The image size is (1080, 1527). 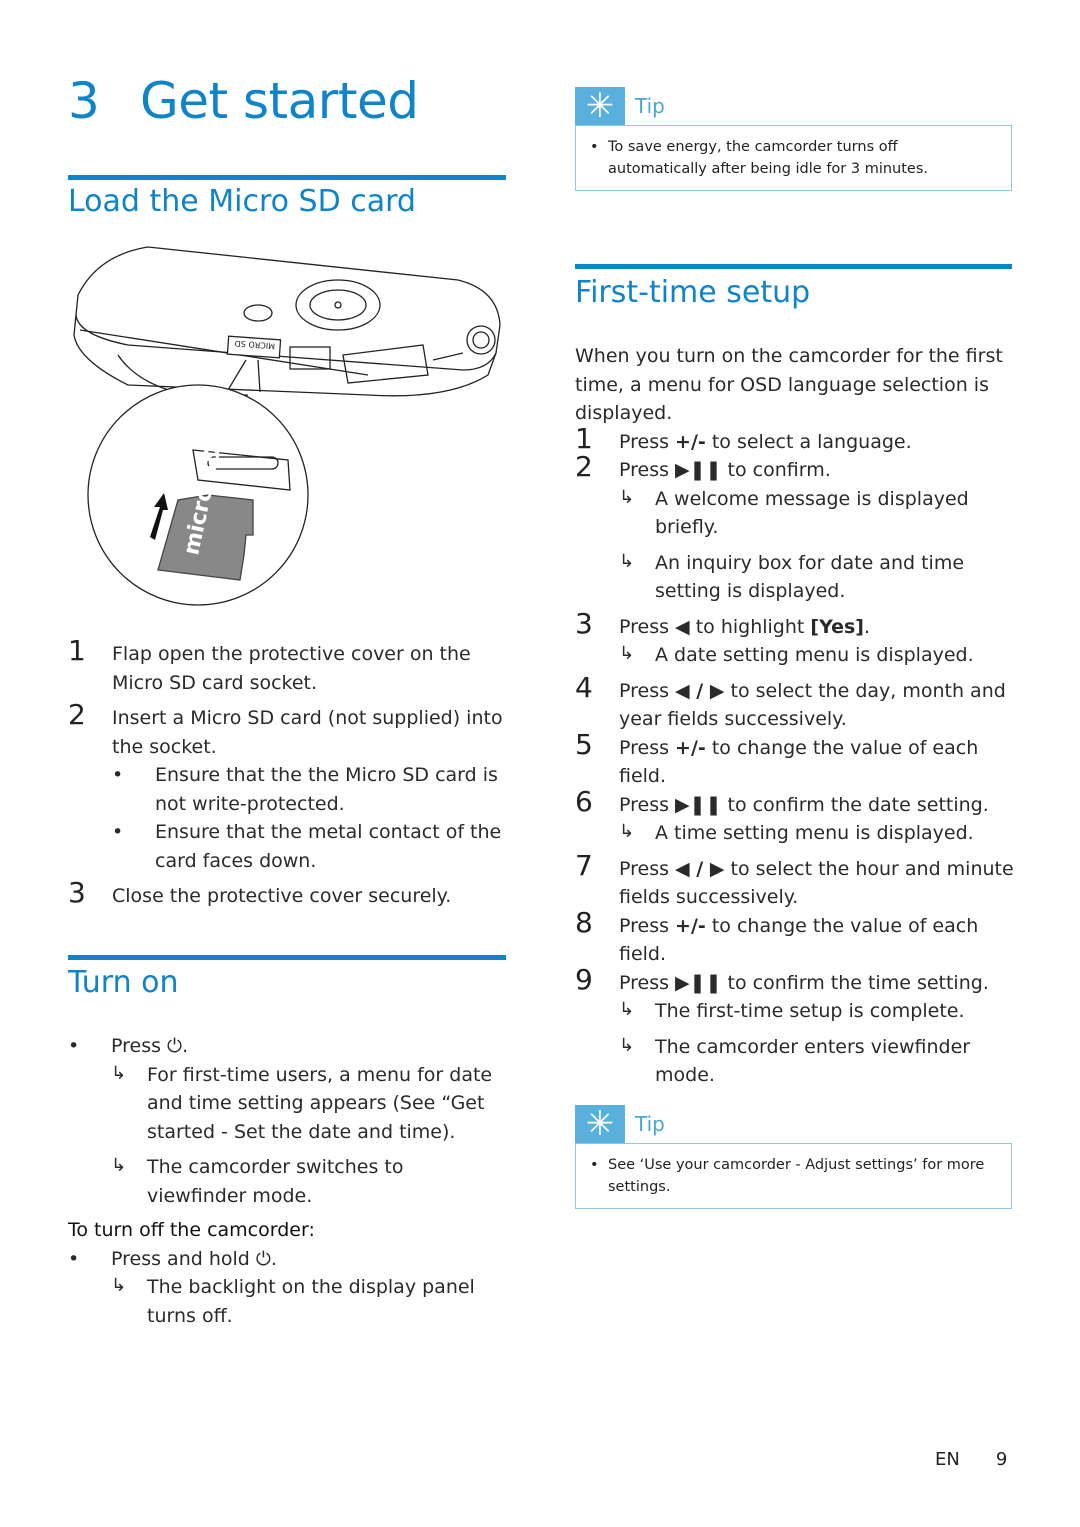 What do you see at coordinates (123, 982) in the screenshot?
I see `section-title-turn-on: Turn on` at bounding box center [123, 982].